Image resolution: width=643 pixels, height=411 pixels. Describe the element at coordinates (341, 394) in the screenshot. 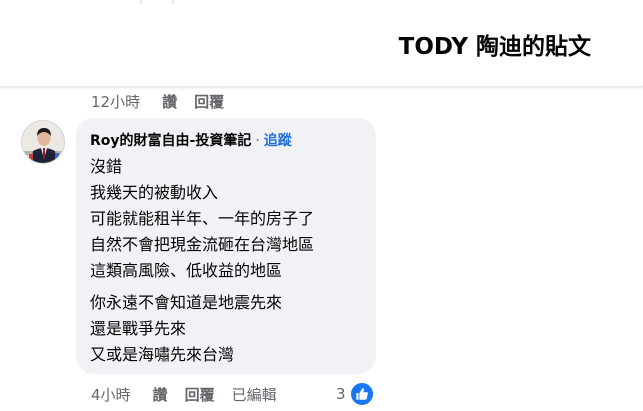

I see `reaction-count: 3` at that location.